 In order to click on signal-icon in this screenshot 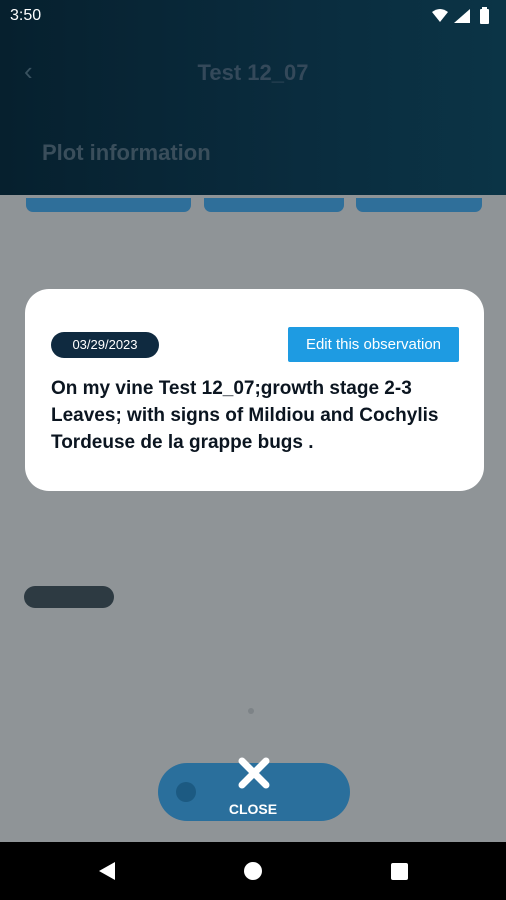, I will do `click(462, 16)`.